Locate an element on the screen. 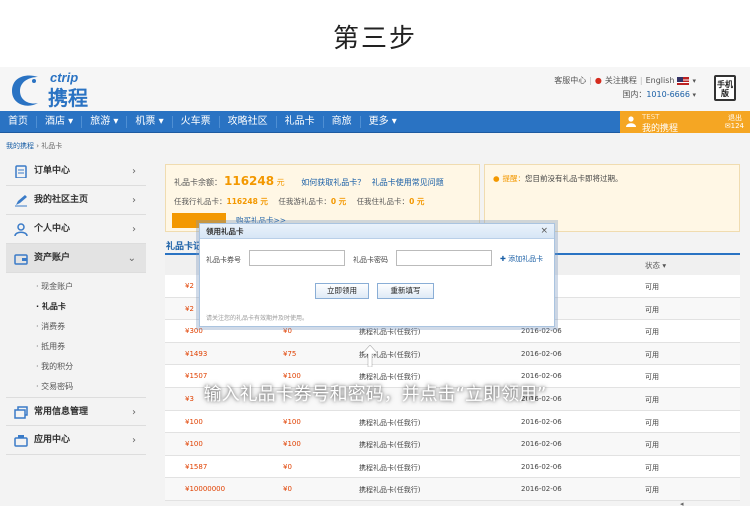 Image resolution: width=750 pixels, height=506 pixels. reset-button: 重新填写 is located at coordinates (405, 291).